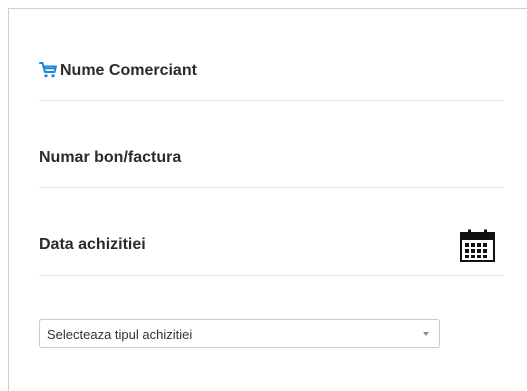  What do you see at coordinates (128, 70) in the screenshot?
I see `merchant-name-label: Nume Comerciant` at bounding box center [128, 70].